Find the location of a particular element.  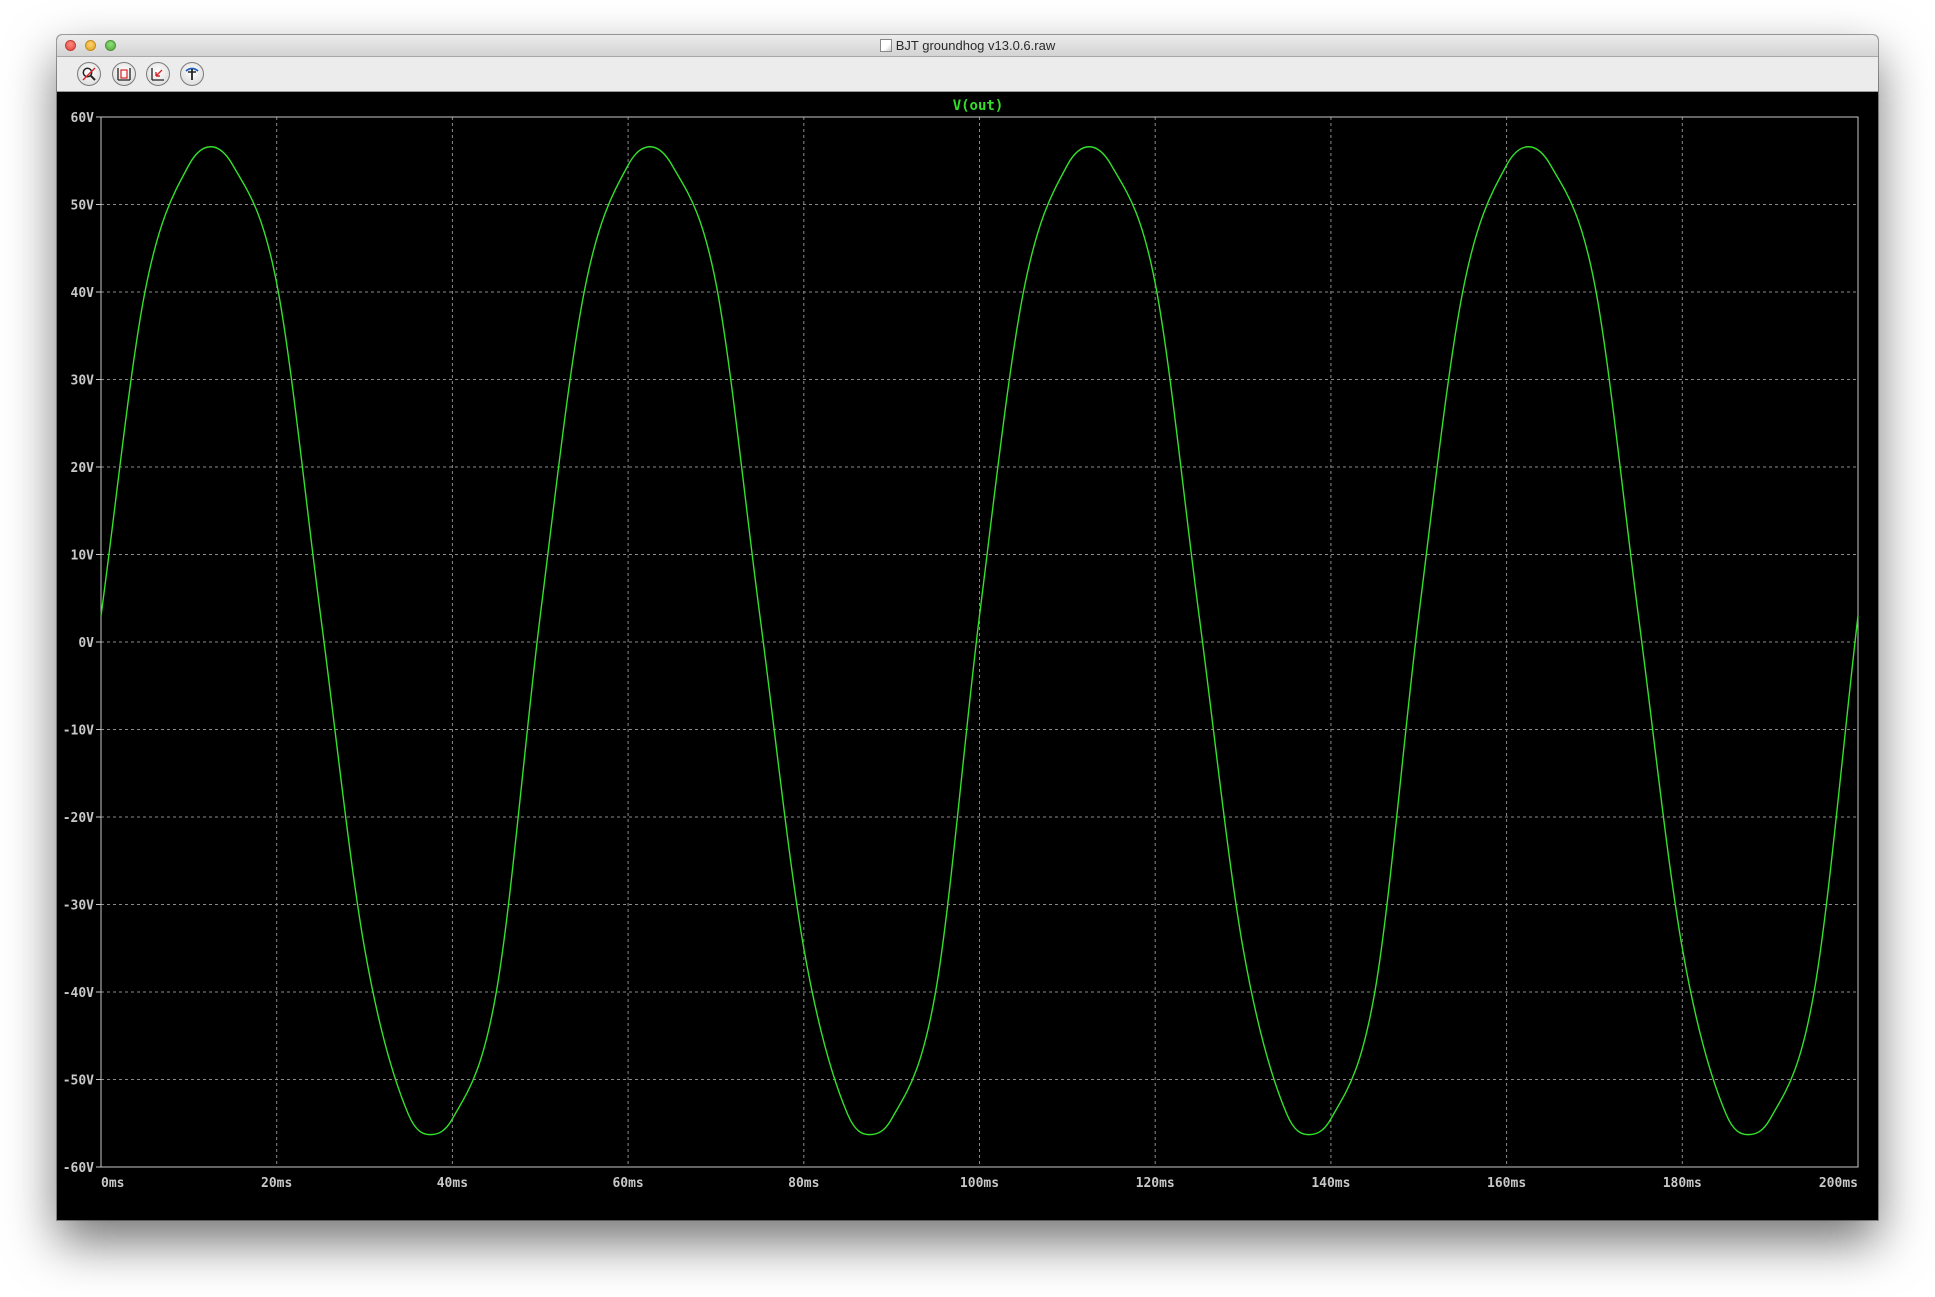

y-tick-label: -20V is located at coordinates (78, 818).